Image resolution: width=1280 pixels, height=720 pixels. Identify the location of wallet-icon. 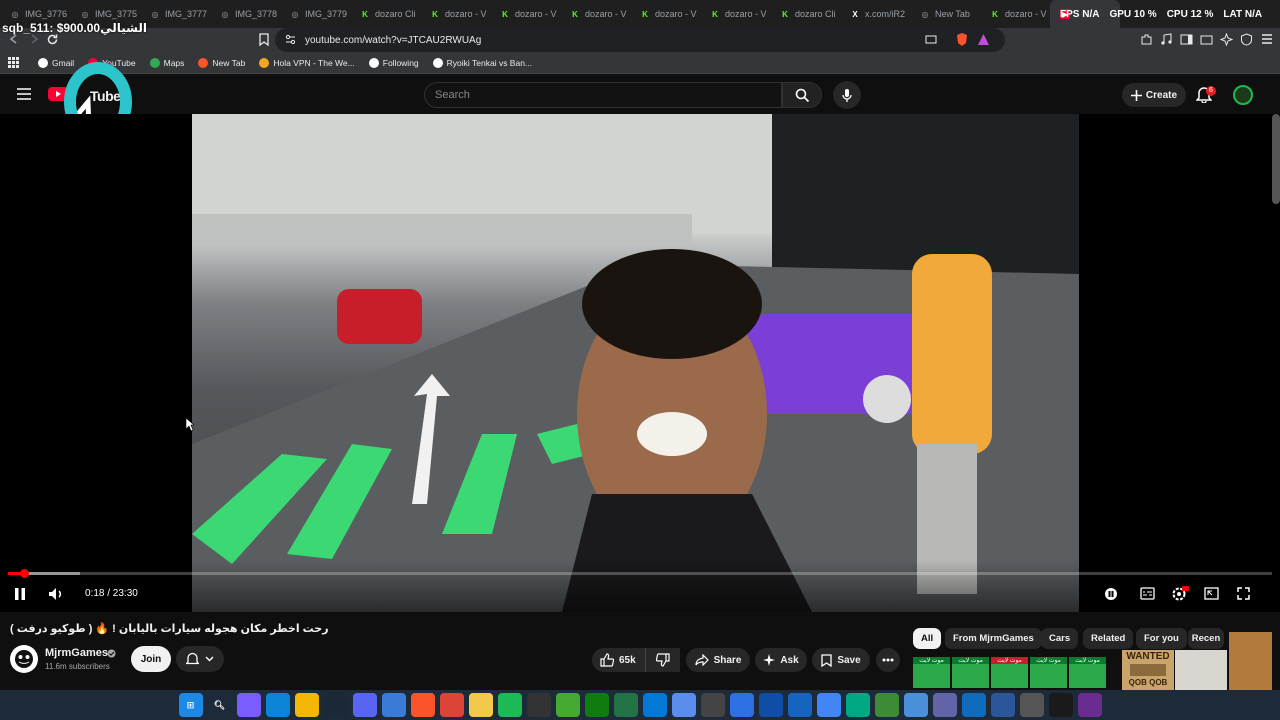
(1206, 39).